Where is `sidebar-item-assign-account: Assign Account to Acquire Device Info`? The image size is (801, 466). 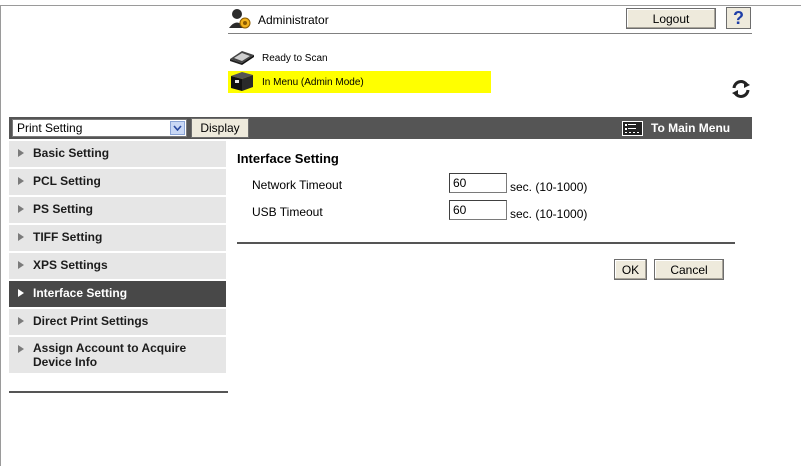 sidebar-item-assign-account: Assign Account to Acquire Device Info is located at coordinates (117, 356).